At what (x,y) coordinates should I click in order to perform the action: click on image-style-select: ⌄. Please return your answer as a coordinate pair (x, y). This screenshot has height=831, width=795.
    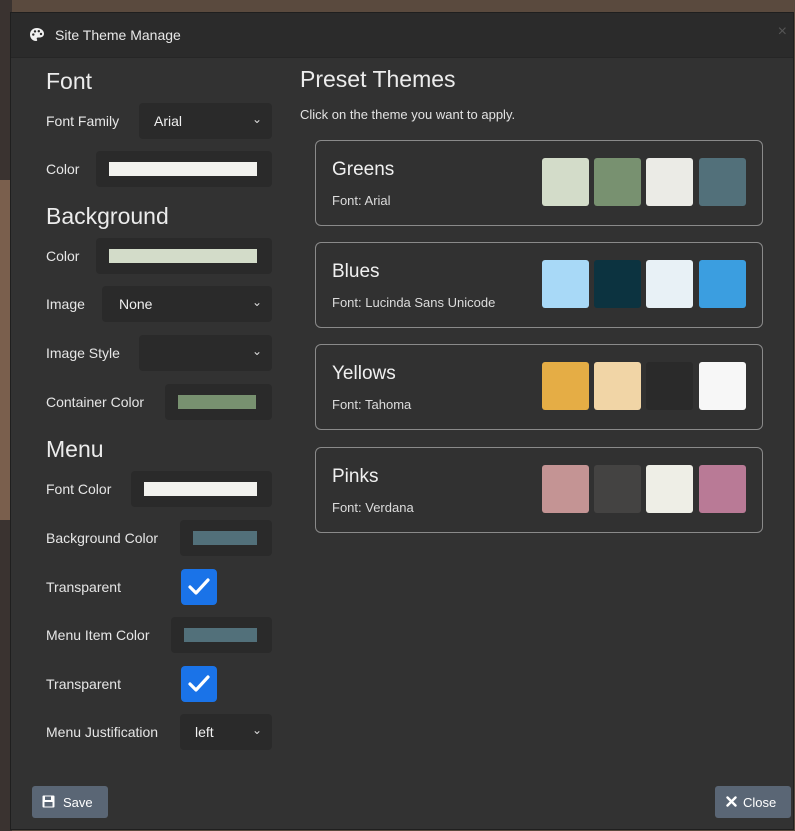
    Looking at the image, I should click on (205, 353).